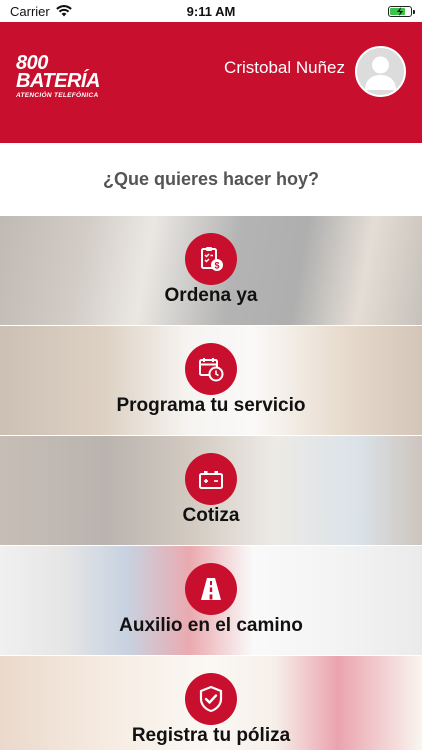  I want to click on menu-item-label: Registra tu póliza, so click(211, 735).